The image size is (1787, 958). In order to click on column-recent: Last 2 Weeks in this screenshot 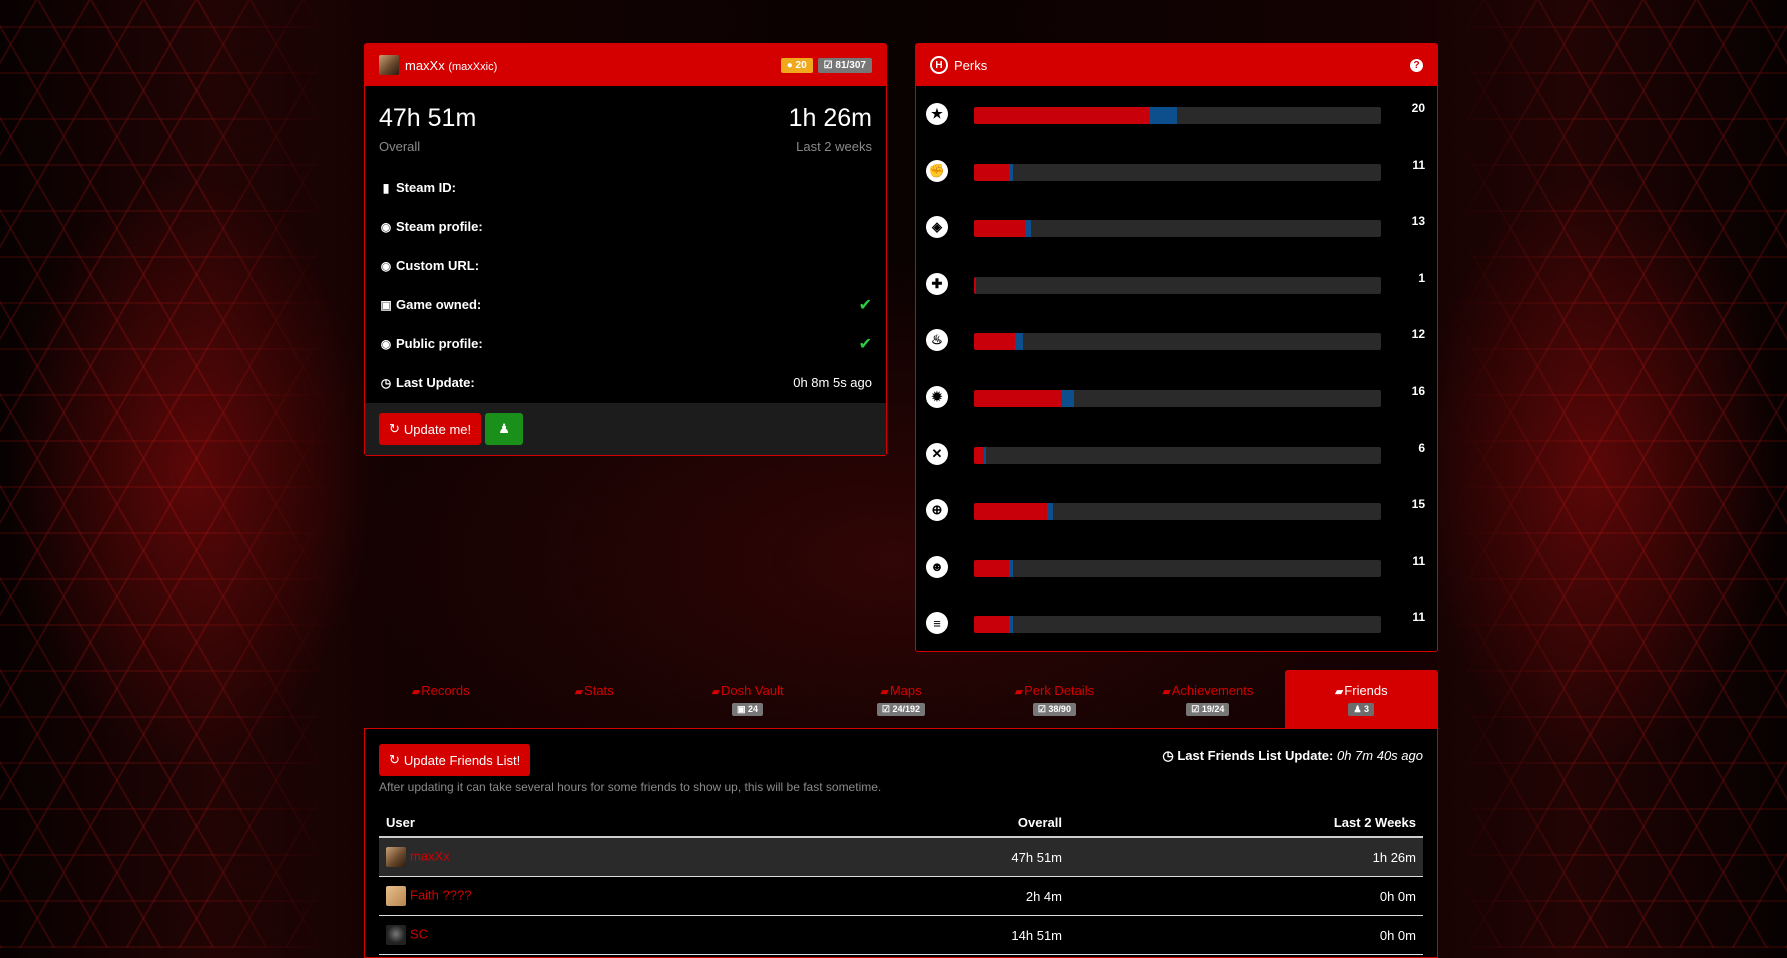, I will do `click(1246, 823)`.